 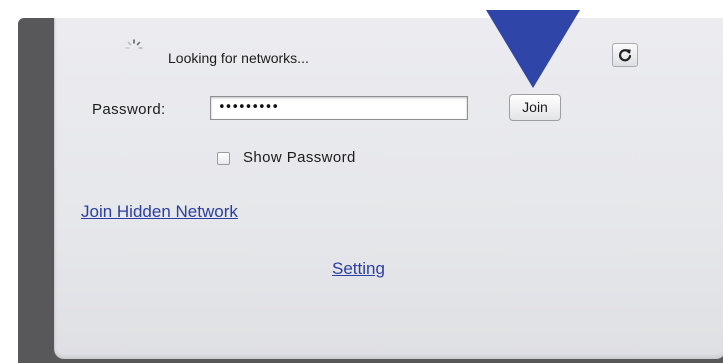 I want to click on join-button: Join, so click(x=535, y=107).